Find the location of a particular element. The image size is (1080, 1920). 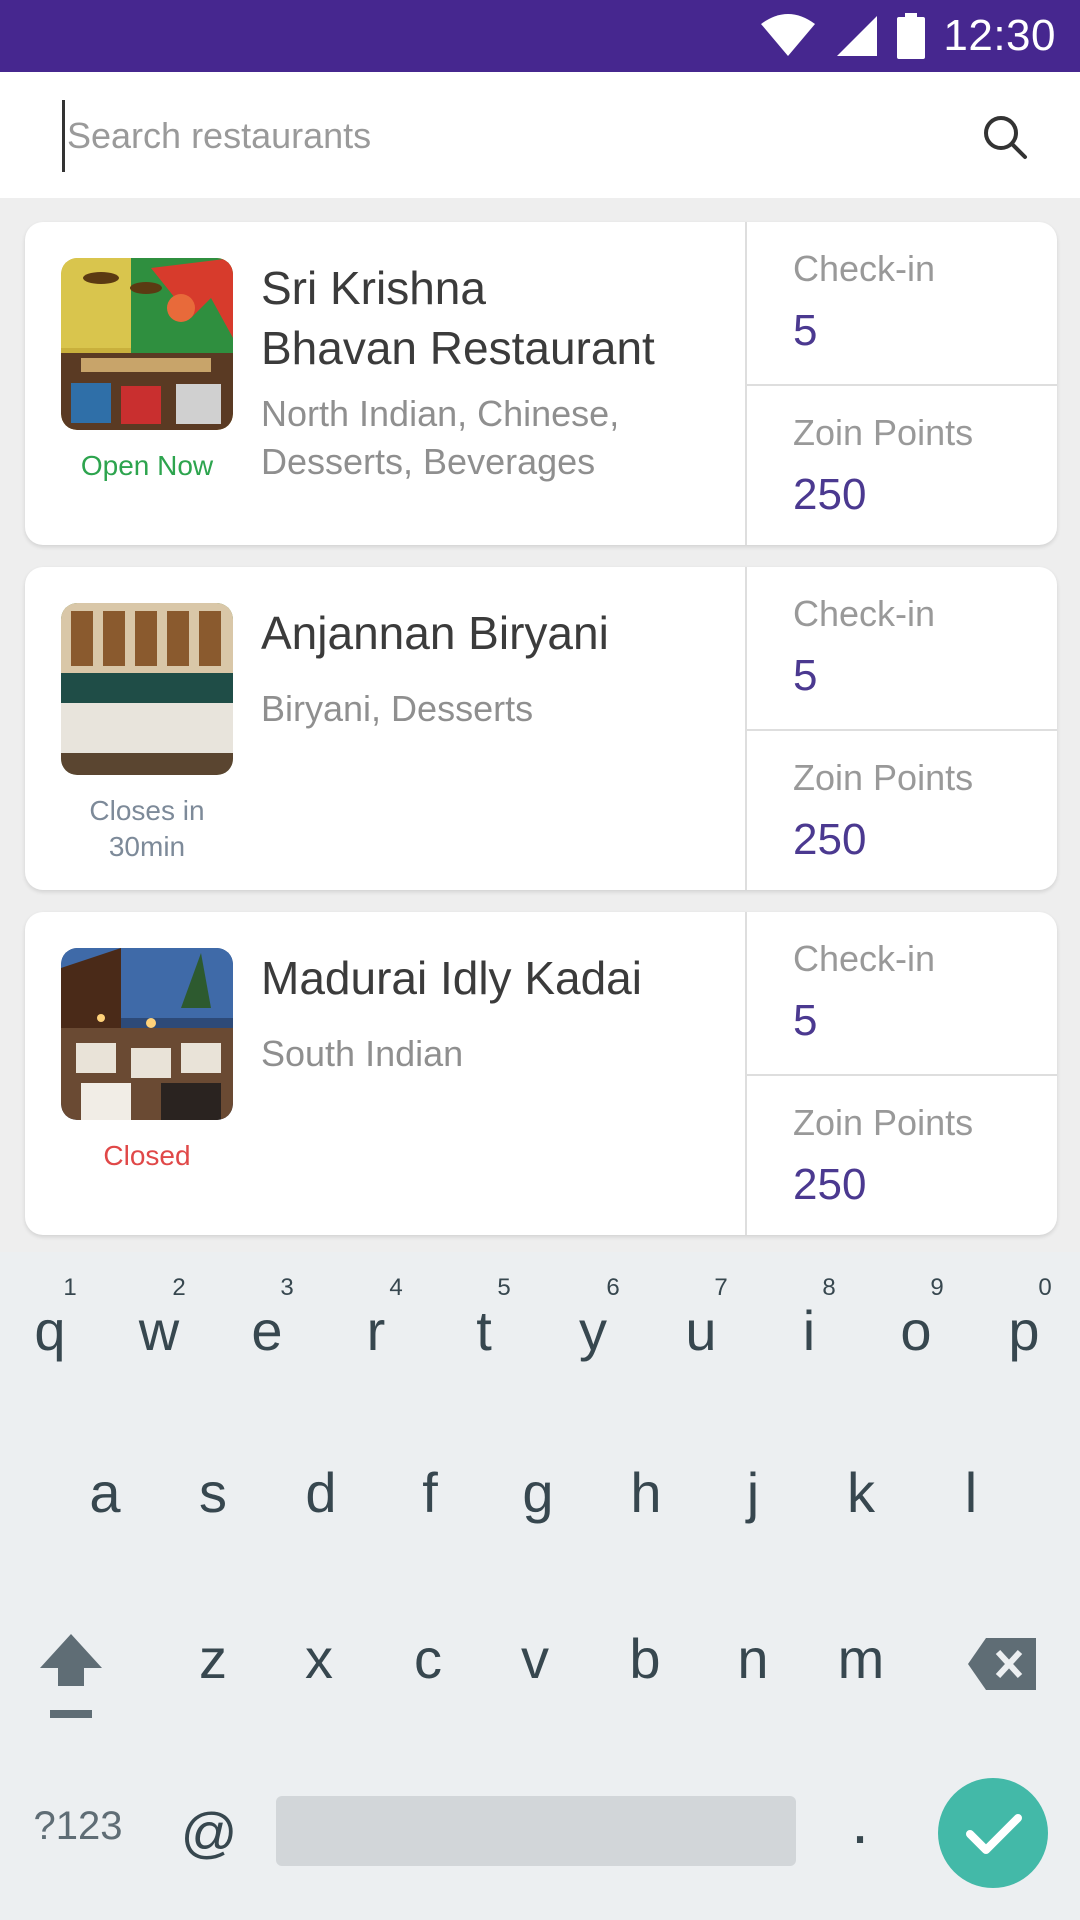

cuisine-line: North Indian, Chinese, is located at coordinates (440, 413).